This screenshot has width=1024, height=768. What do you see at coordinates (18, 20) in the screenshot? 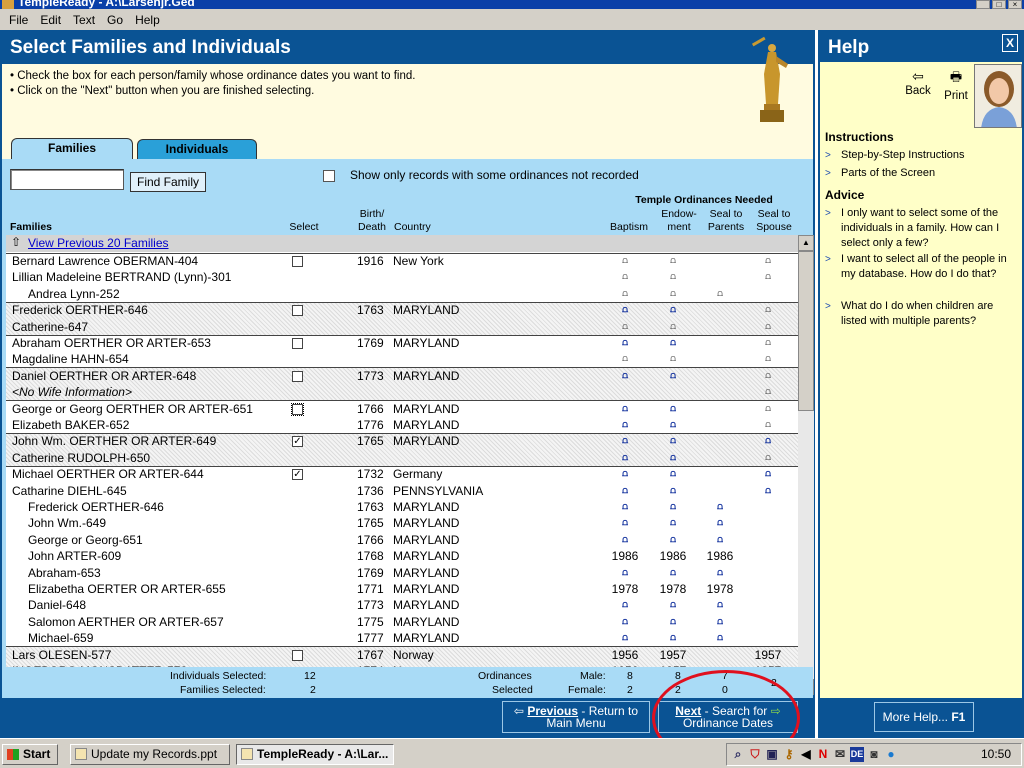
I see `menu-file: File` at bounding box center [18, 20].